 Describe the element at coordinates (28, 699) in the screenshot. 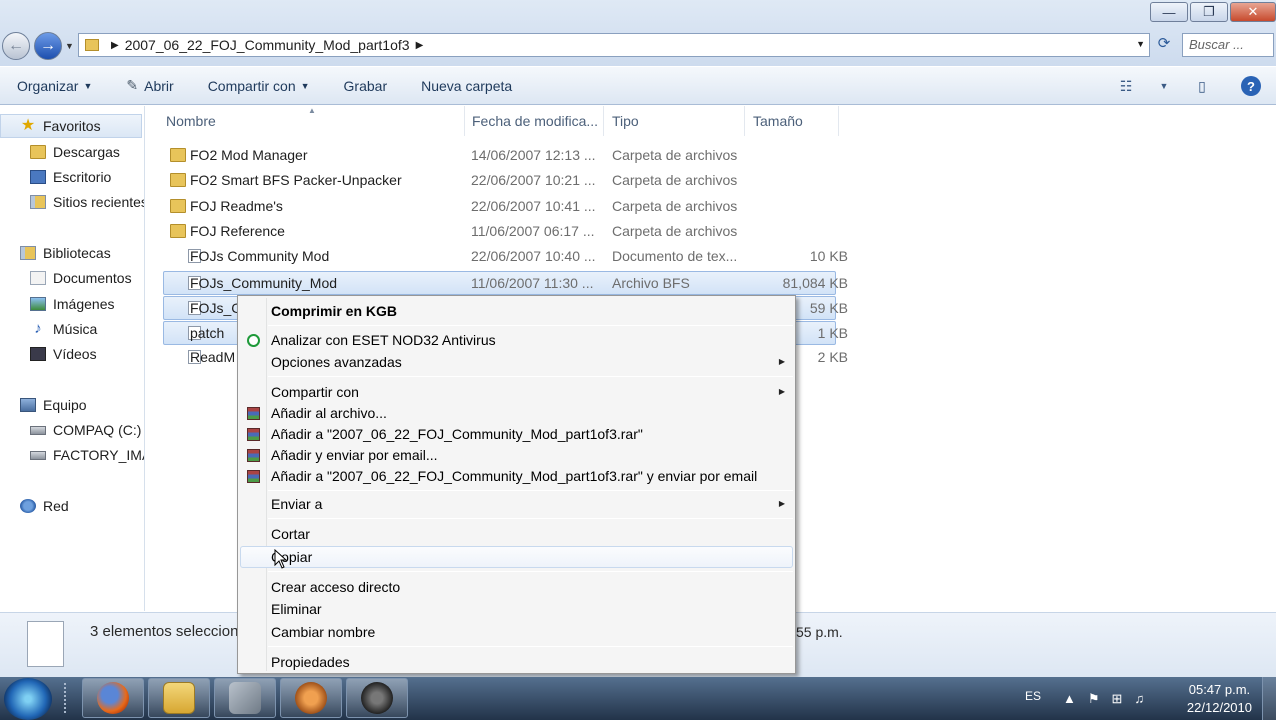

I see `start-button` at that location.